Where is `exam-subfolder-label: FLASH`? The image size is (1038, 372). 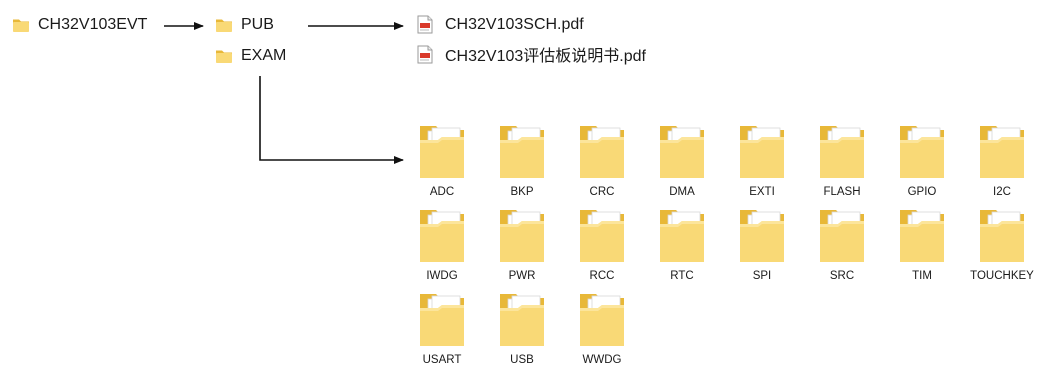
exam-subfolder-label: FLASH is located at coordinates (842, 192).